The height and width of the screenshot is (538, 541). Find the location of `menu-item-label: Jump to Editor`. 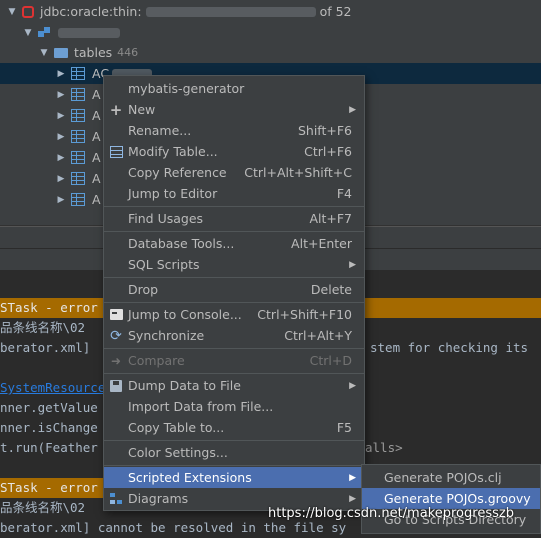

menu-item-label: Jump to Editor is located at coordinates (173, 193).